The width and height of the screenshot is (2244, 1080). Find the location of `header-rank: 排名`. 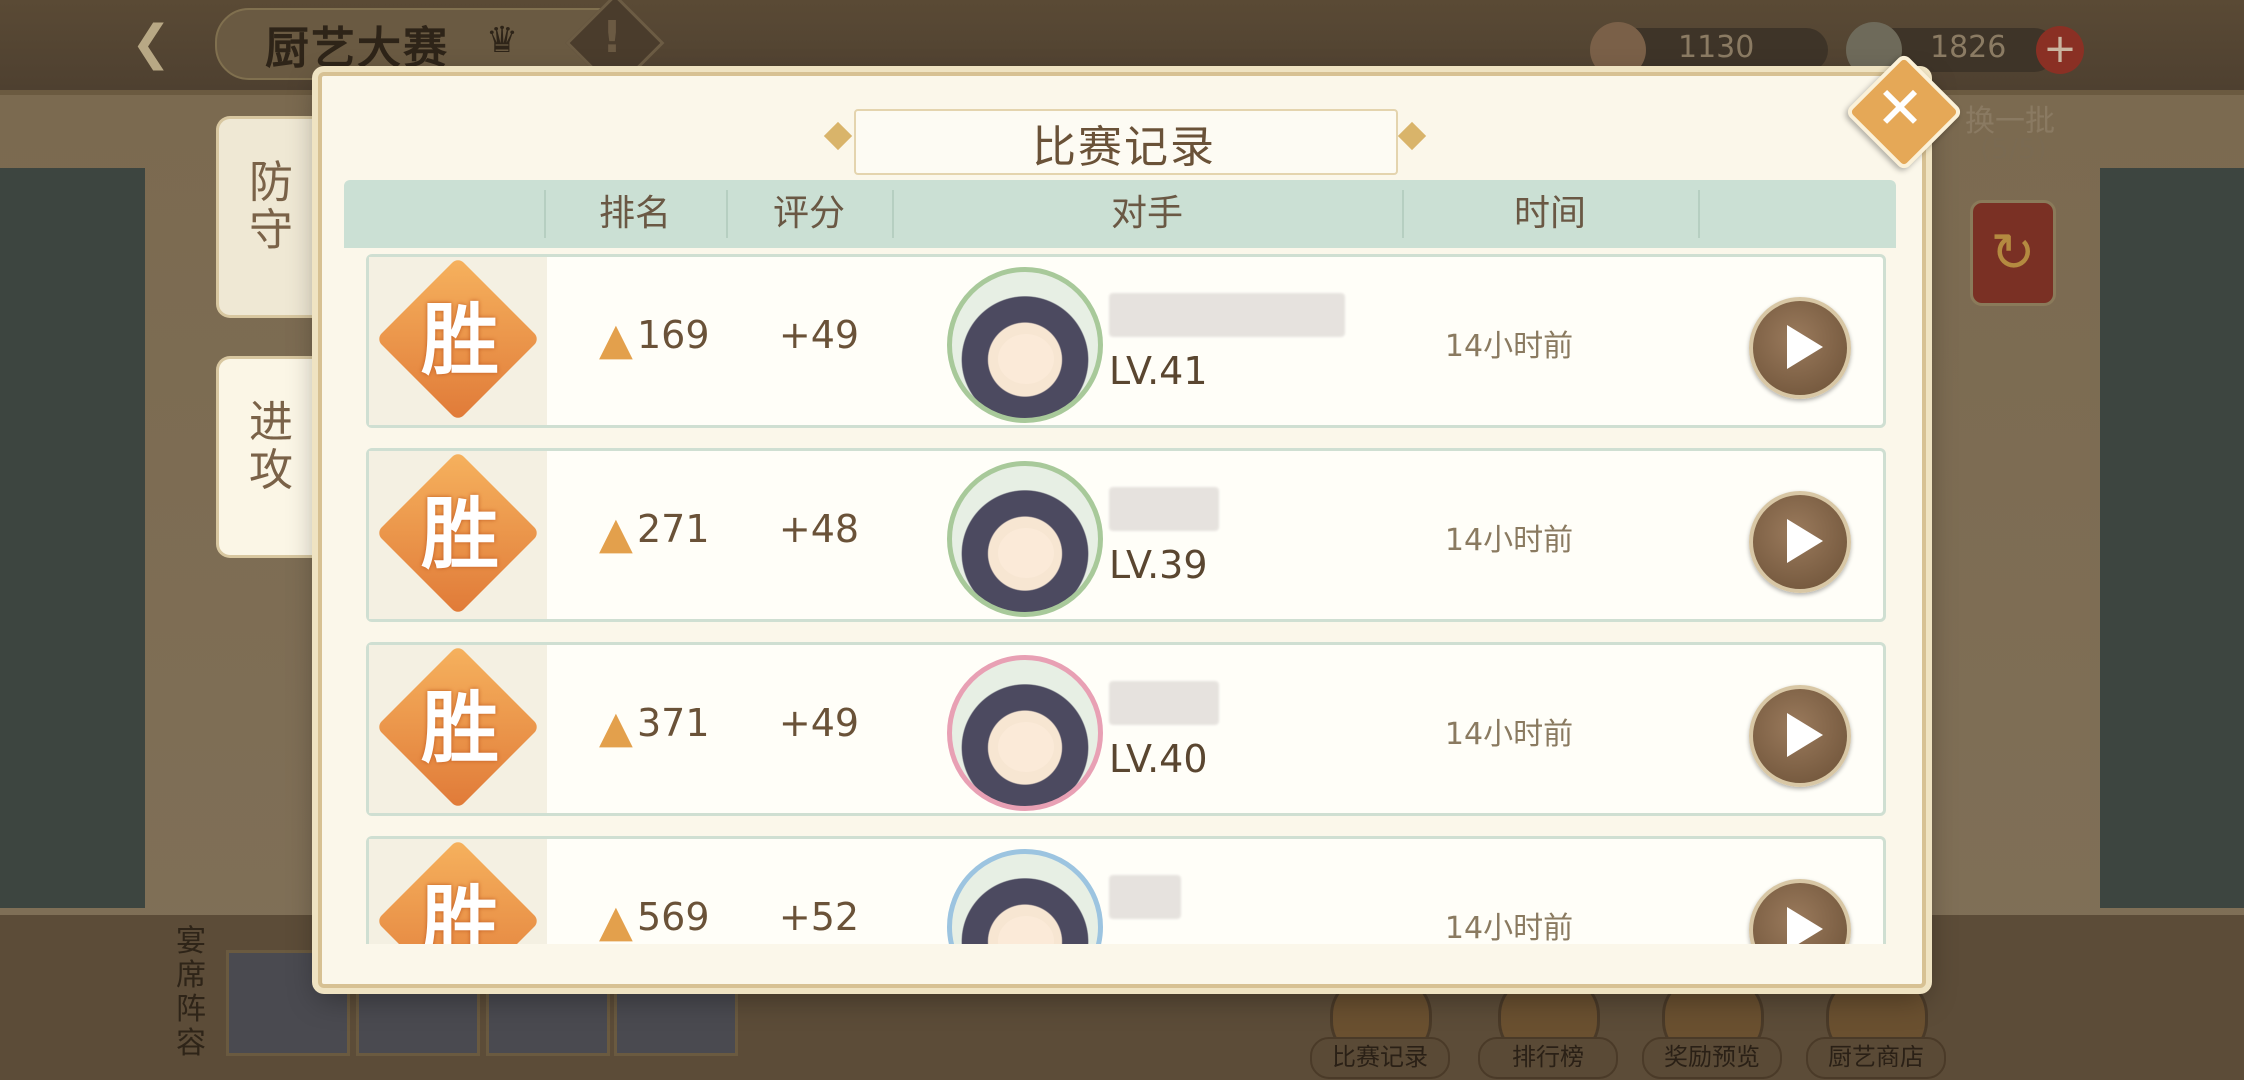

header-rank: 排名 is located at coordinates (634, 213).